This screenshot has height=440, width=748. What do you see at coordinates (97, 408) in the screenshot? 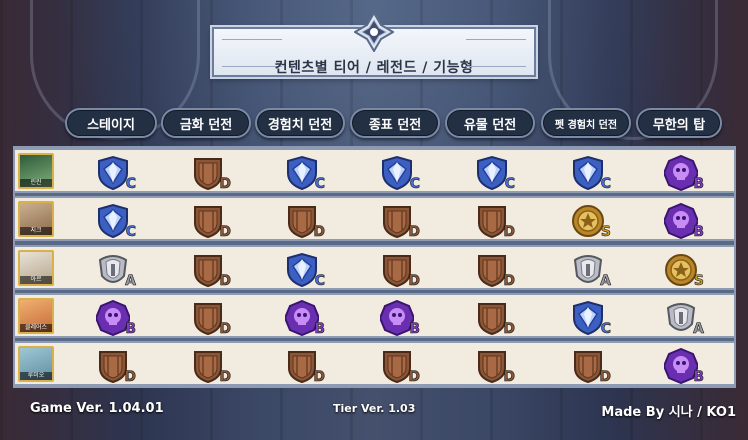
I see `game-version: Game Ver. 1.04.01` at bounding box center [97, 408].